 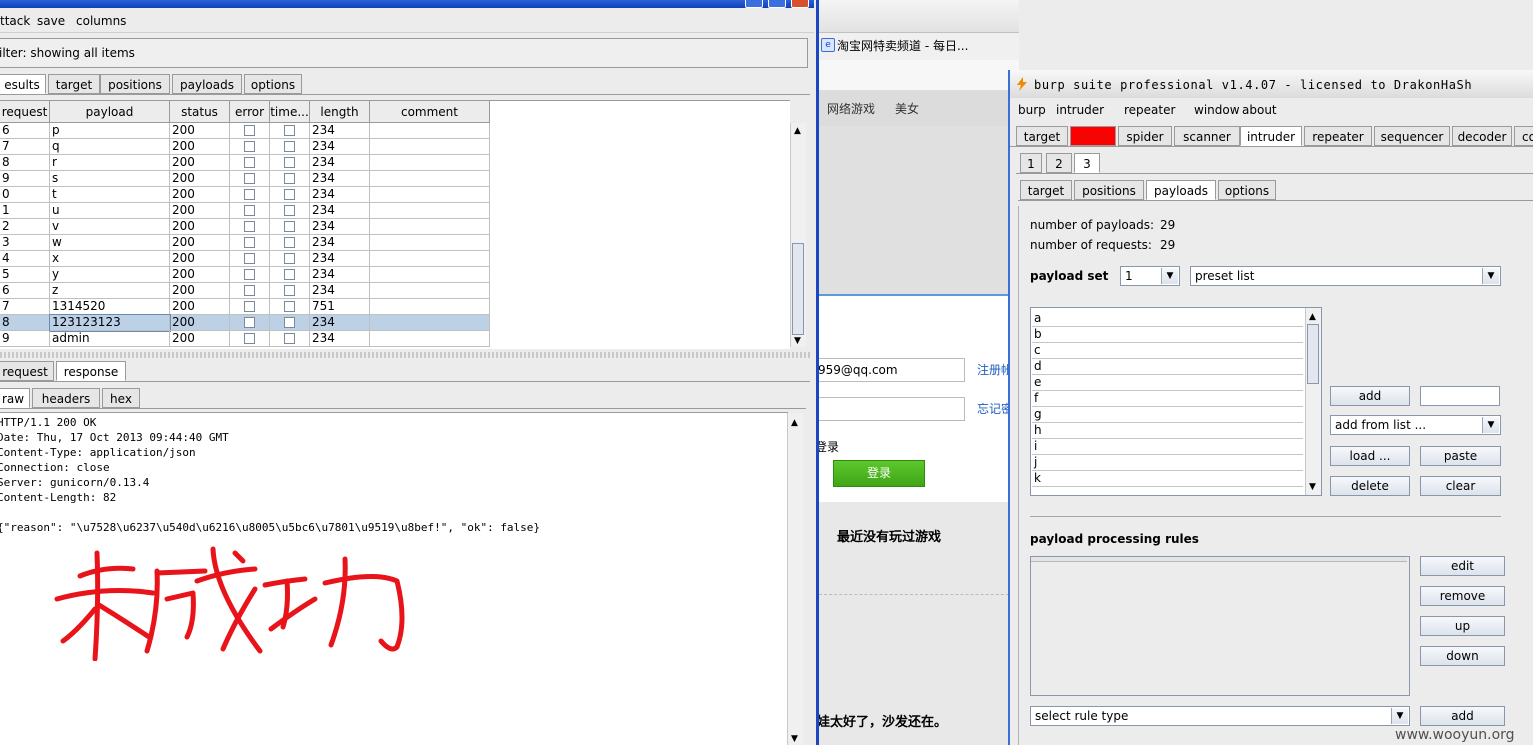 What do you see at coordinates (1207, 136) in the screenshot?
I see `tab-scanner: scanner` at bounding box center [1207, 136].